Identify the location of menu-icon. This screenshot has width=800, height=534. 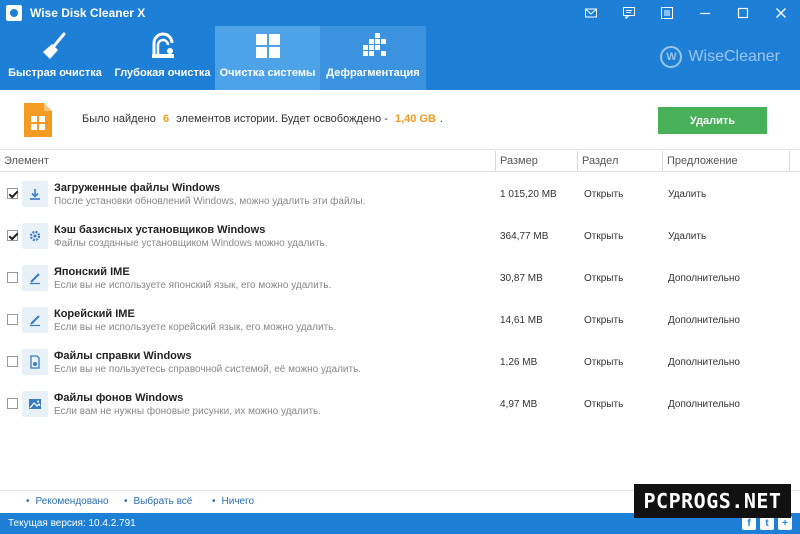
(667, 13).